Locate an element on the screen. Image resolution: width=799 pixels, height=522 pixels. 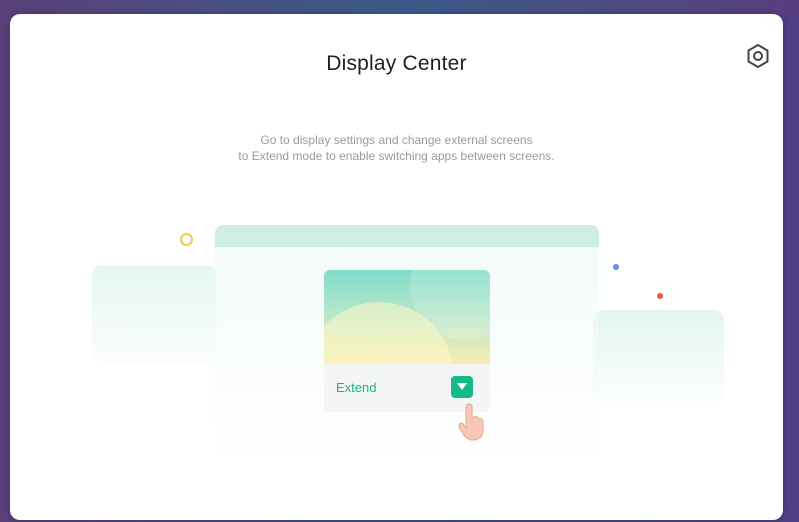
decorative-dot-blue is located at coordinates (616, 267).